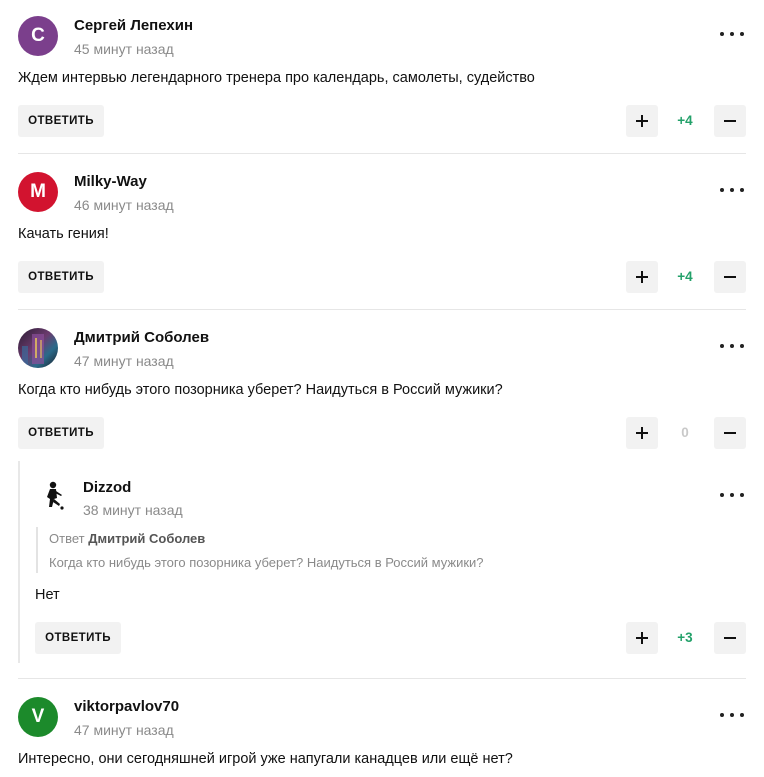 Image resolution: width=764 pixels, height=777 pixels. Describe the element at coordinates (38, 717) in the screenshot. I see `avatar: V` at that location.